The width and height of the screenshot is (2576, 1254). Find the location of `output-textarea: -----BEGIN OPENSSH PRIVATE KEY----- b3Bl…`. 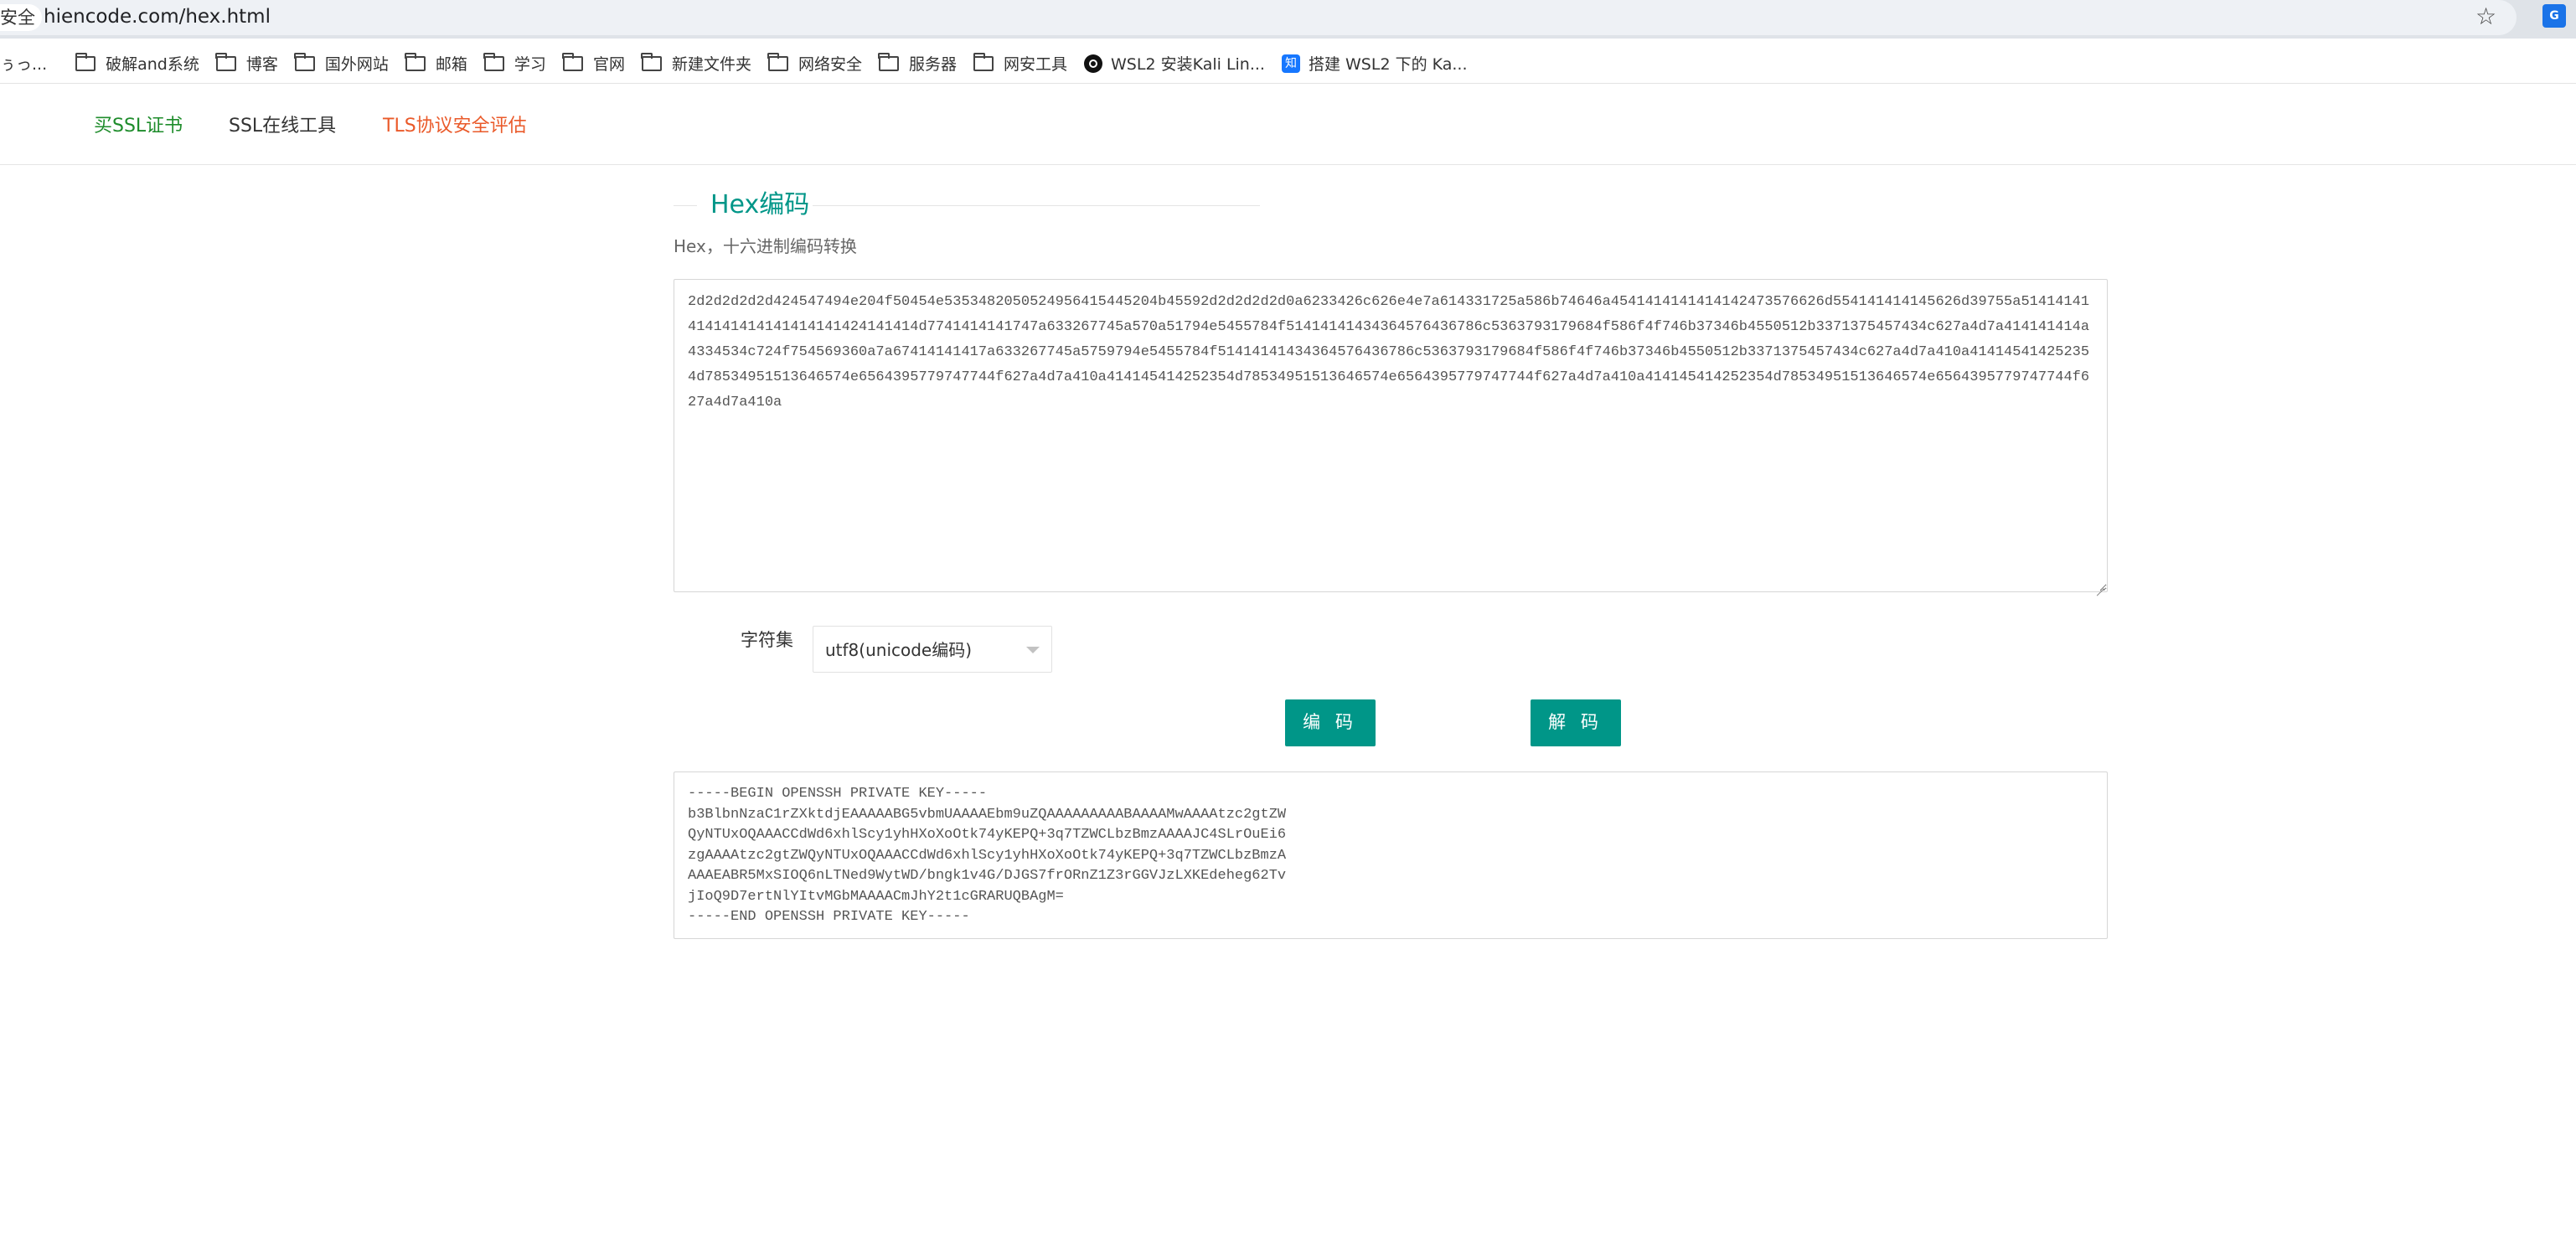

output-textarea: -----BEGIN OPENSSH PRIVATE KEY----- b3Bl… is located at coordinates (1391, 855).